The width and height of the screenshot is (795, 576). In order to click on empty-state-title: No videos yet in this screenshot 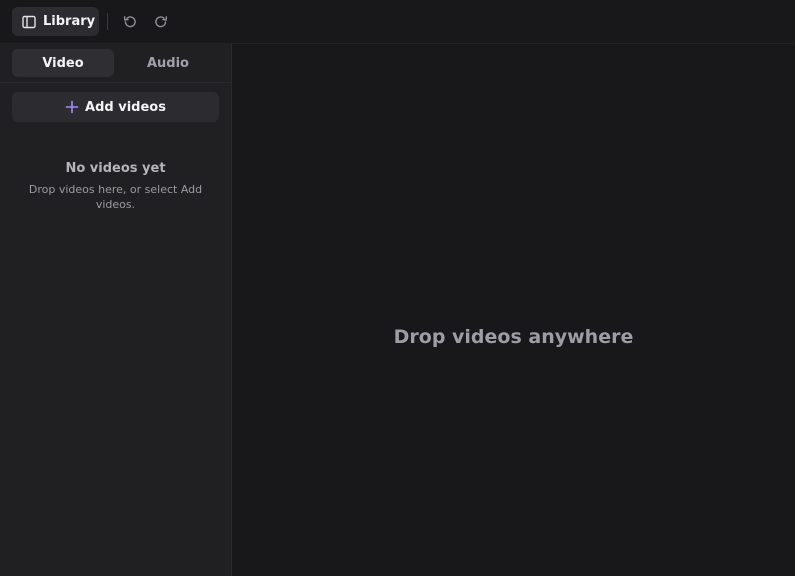, I will do `click(115, 168)`.